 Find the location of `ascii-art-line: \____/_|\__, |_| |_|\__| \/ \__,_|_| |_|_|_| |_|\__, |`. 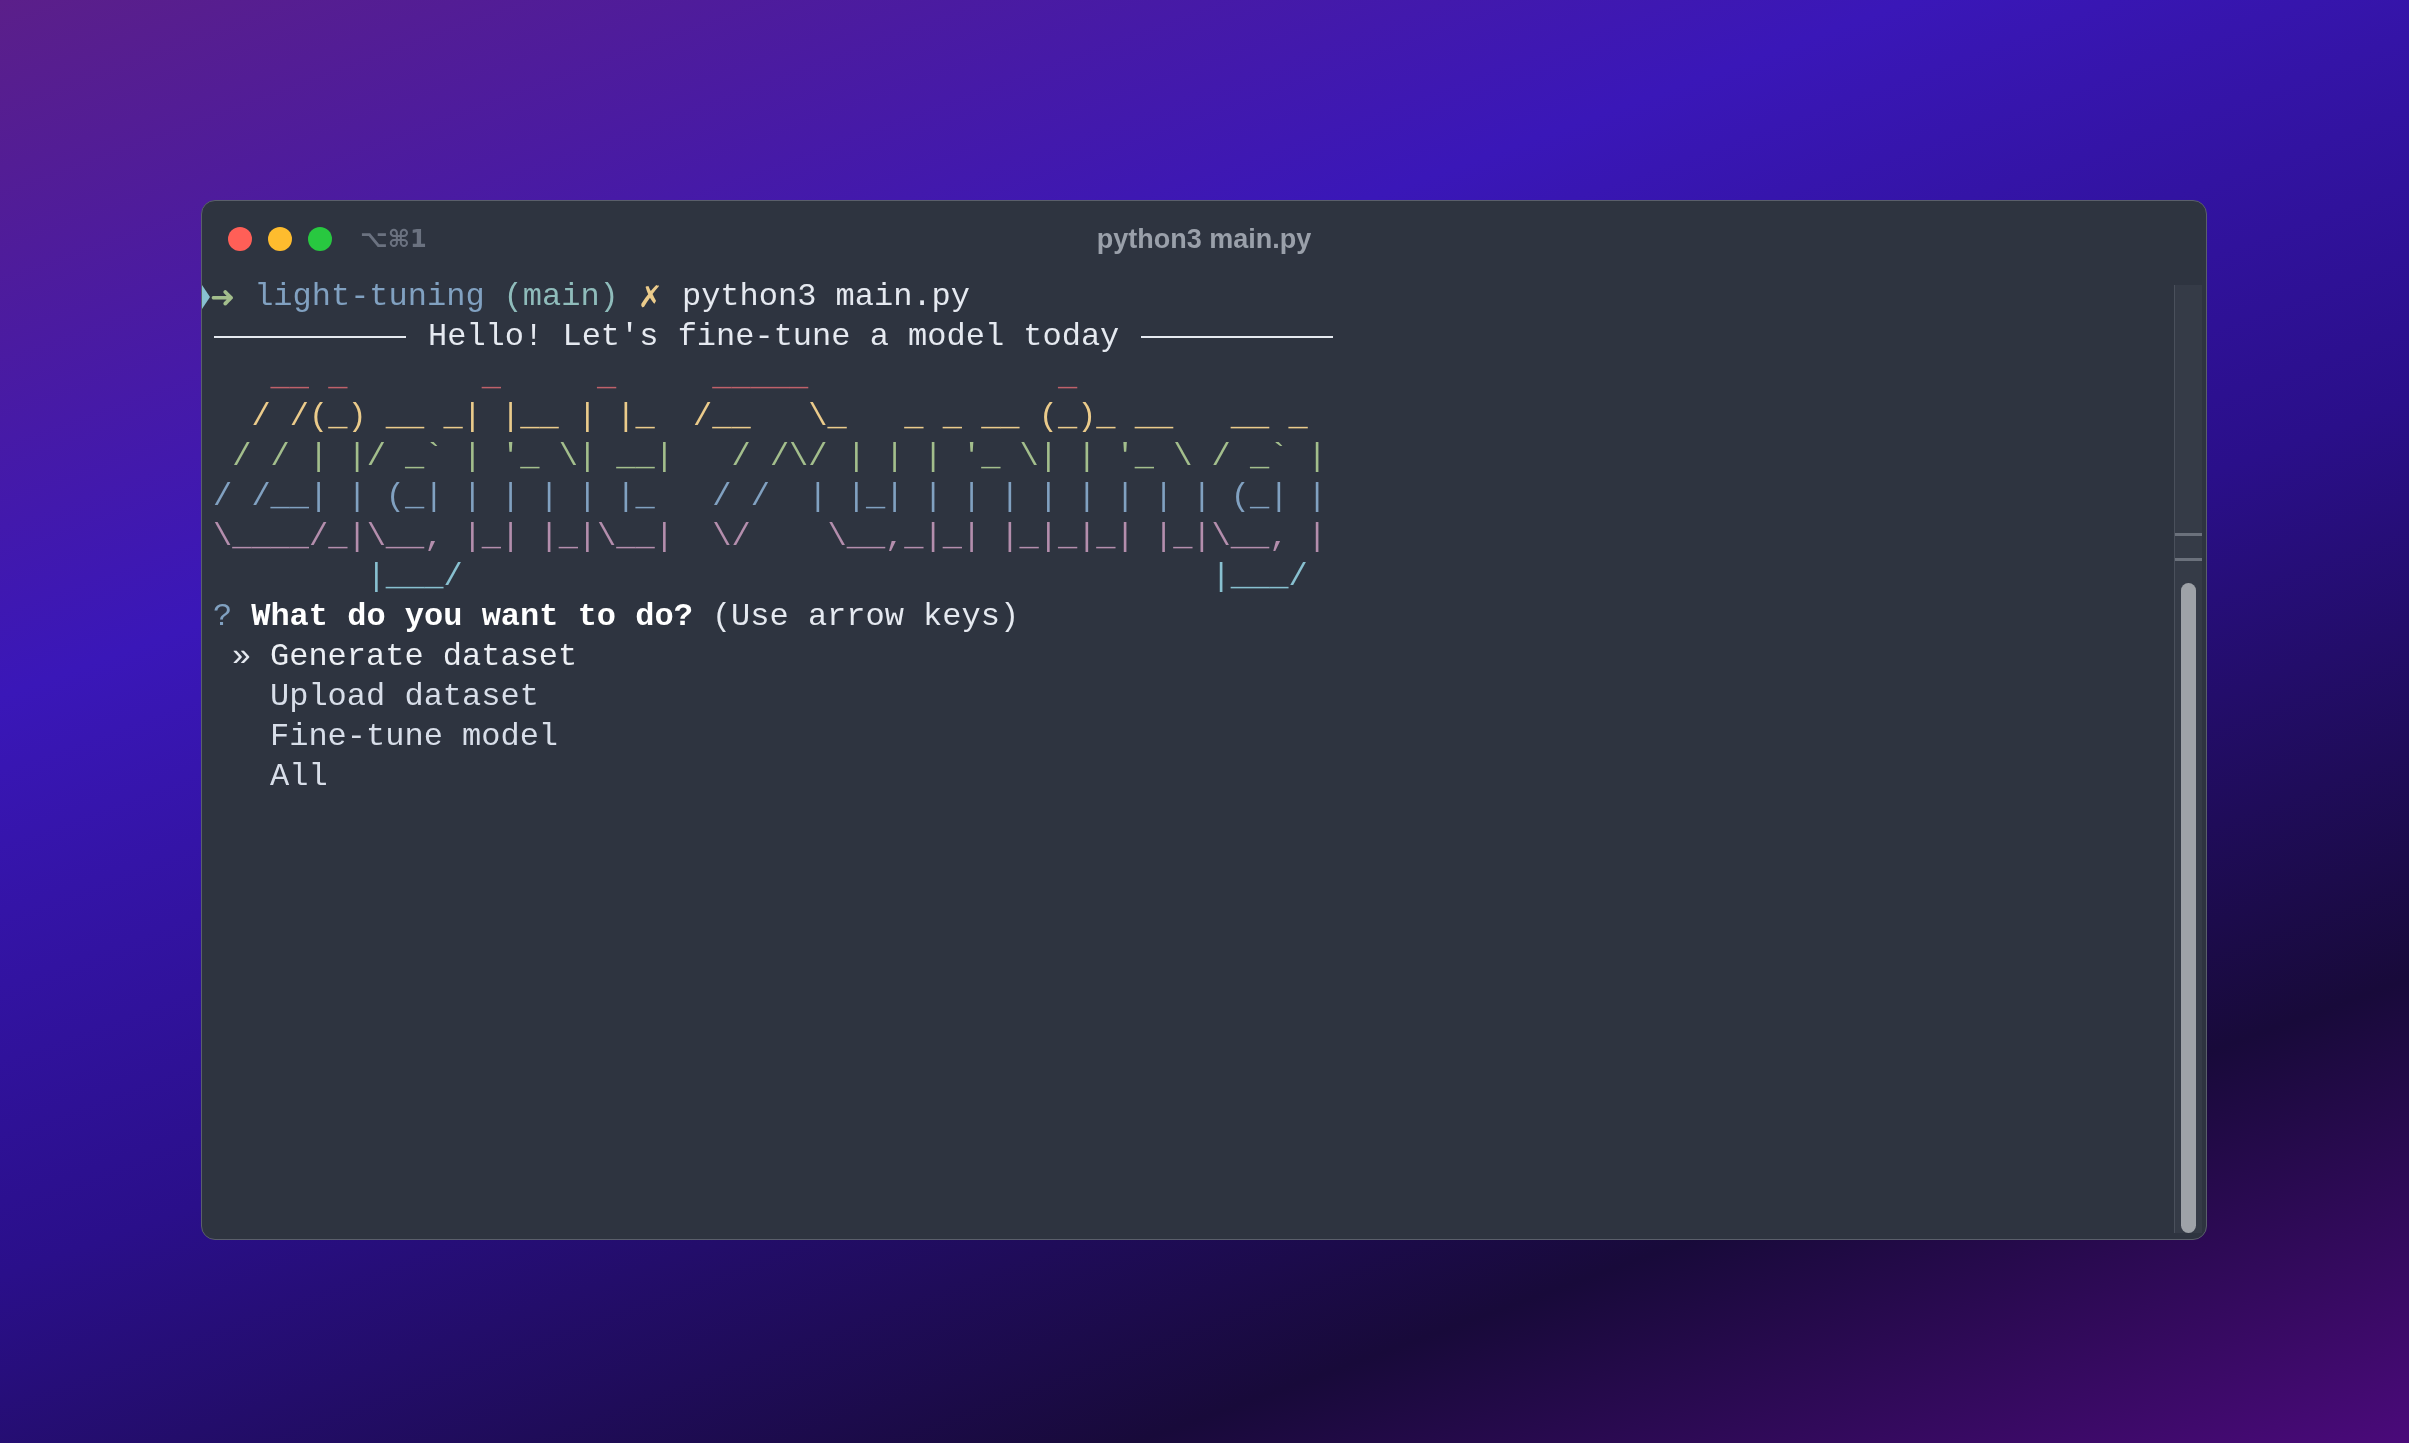

ascii-art-line: \____/_|\__, |_| |_|\__| \/ \__,_|_| |_|_|_| |_|\__, | is located at coordinates (770, 536).